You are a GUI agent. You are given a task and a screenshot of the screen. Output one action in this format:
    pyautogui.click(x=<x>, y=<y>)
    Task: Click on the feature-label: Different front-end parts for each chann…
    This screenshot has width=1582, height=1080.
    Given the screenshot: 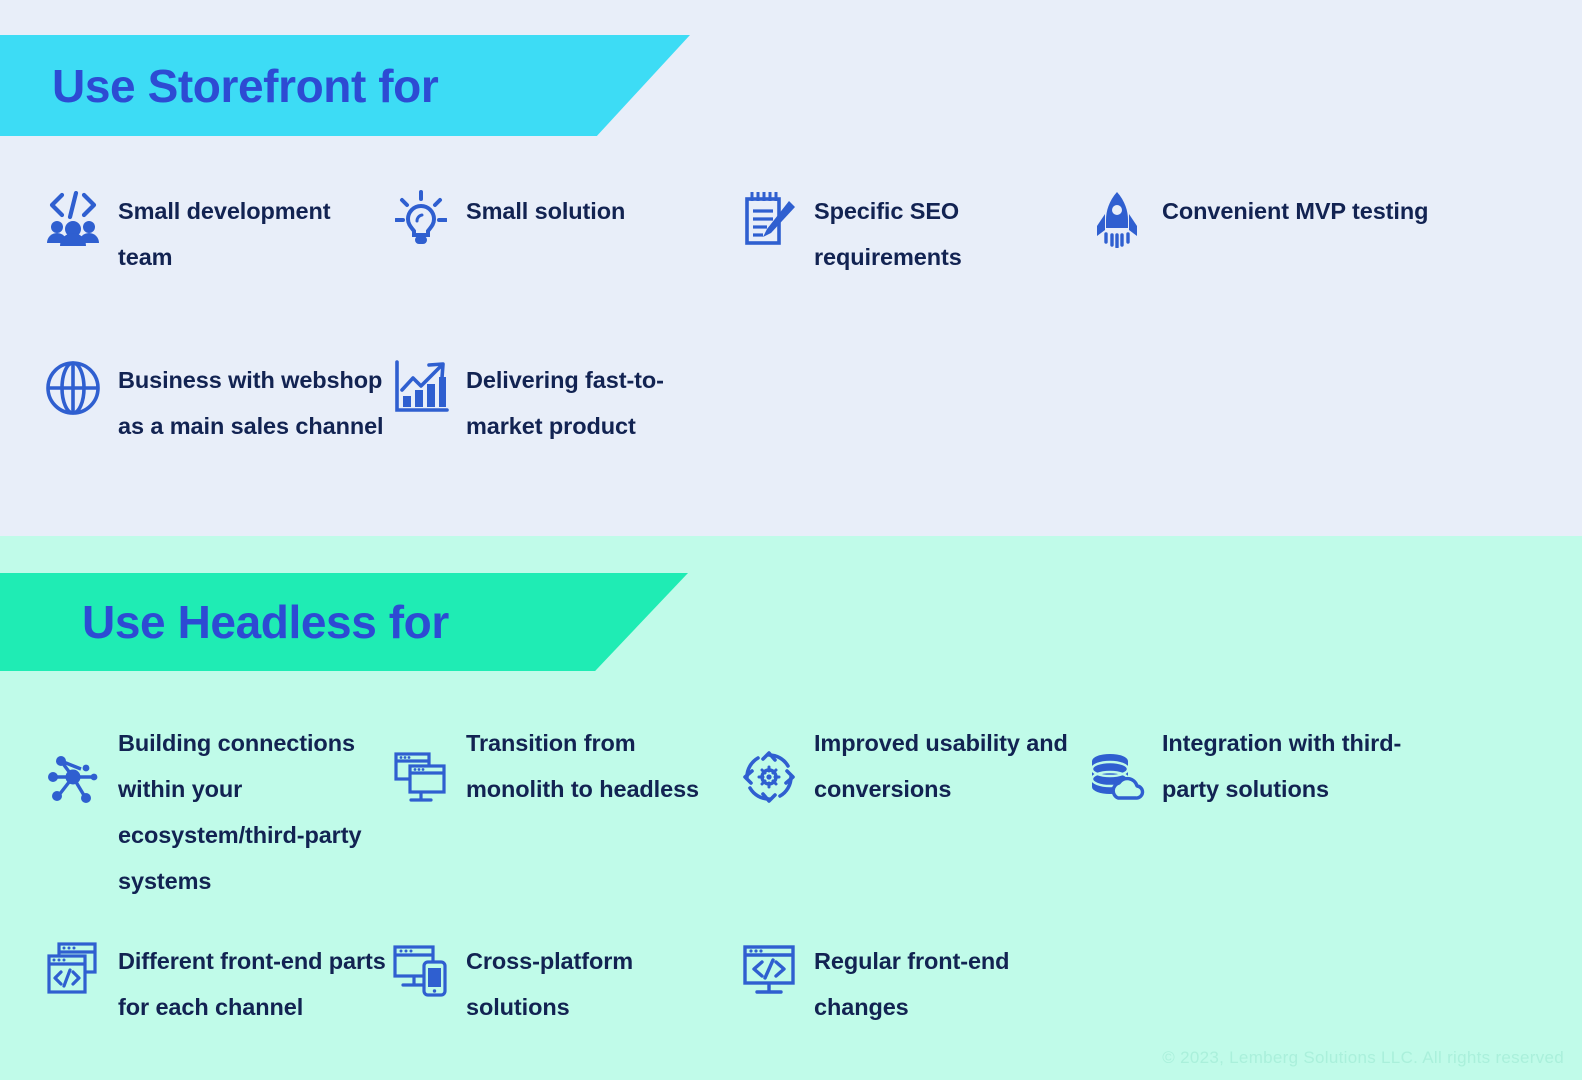 What is the action you would take?
    pyautogui.click(x=252, y=984)
    